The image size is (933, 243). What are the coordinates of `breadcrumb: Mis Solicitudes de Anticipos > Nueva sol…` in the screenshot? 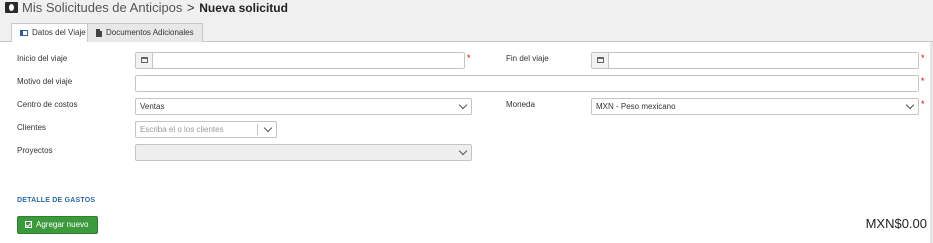 It's located at (155, 8).